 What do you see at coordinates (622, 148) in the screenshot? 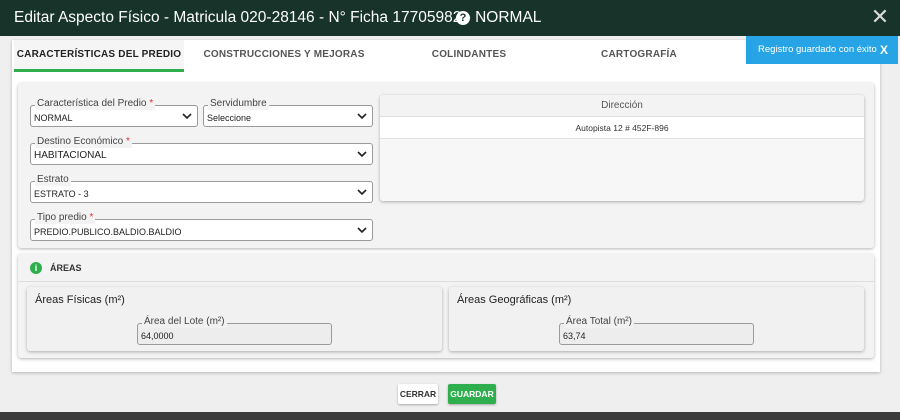
I see `direccion-table: Dirección Autopista 12 # 452F-896` at bounding box center [622, 148].